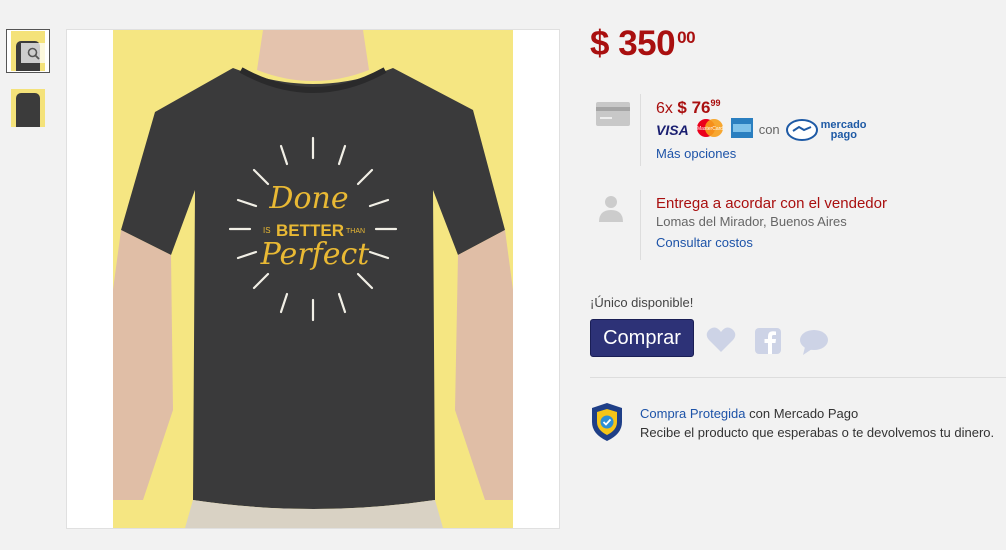 This screenshot has width=1006, height=550. Describe the element at coordinates (769, 129) in the screenshot. I see `con-label: con` at that location.